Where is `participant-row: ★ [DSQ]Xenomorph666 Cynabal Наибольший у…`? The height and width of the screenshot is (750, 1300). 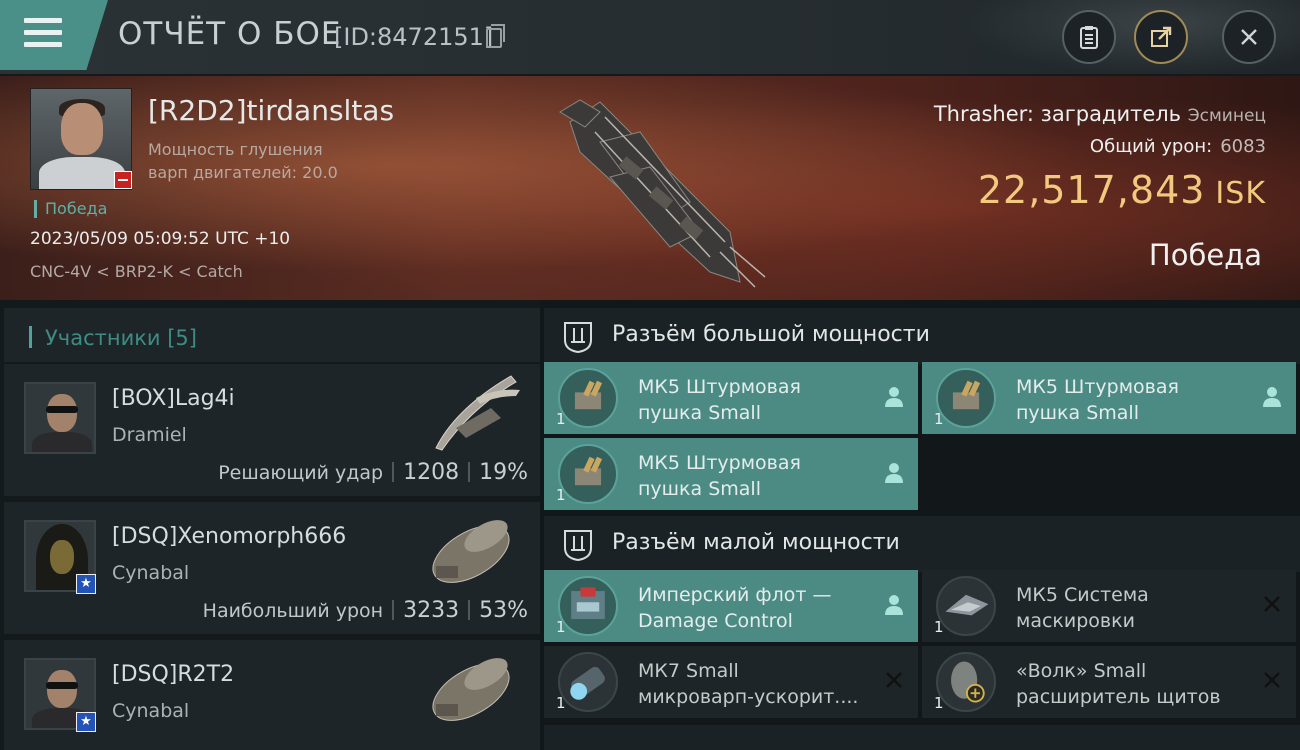
participant-row: ★ [DSQ]Xenomorph666 Cynabal Наибольший у… is located at coordinates (272, 569).